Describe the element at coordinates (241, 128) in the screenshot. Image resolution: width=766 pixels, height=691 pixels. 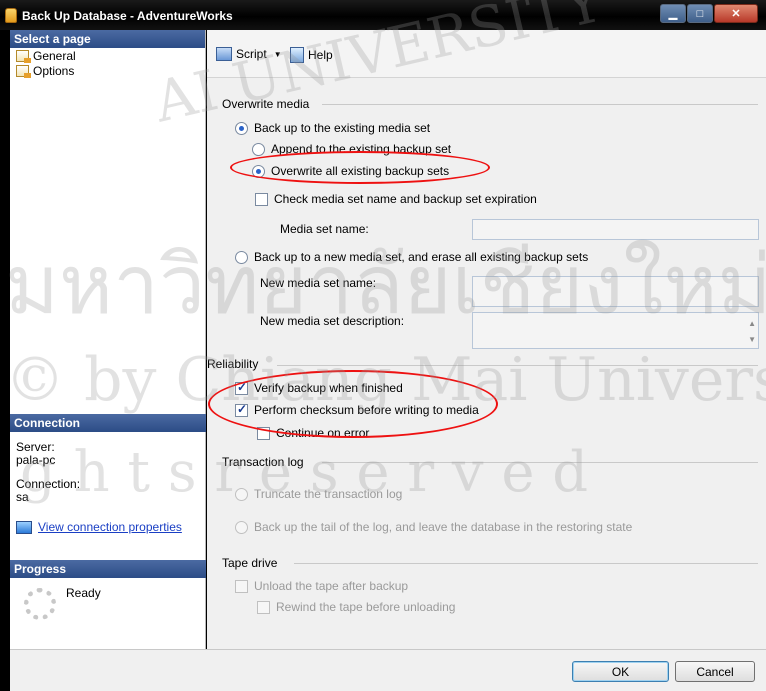
I see `backup-existing-radio` at that location.